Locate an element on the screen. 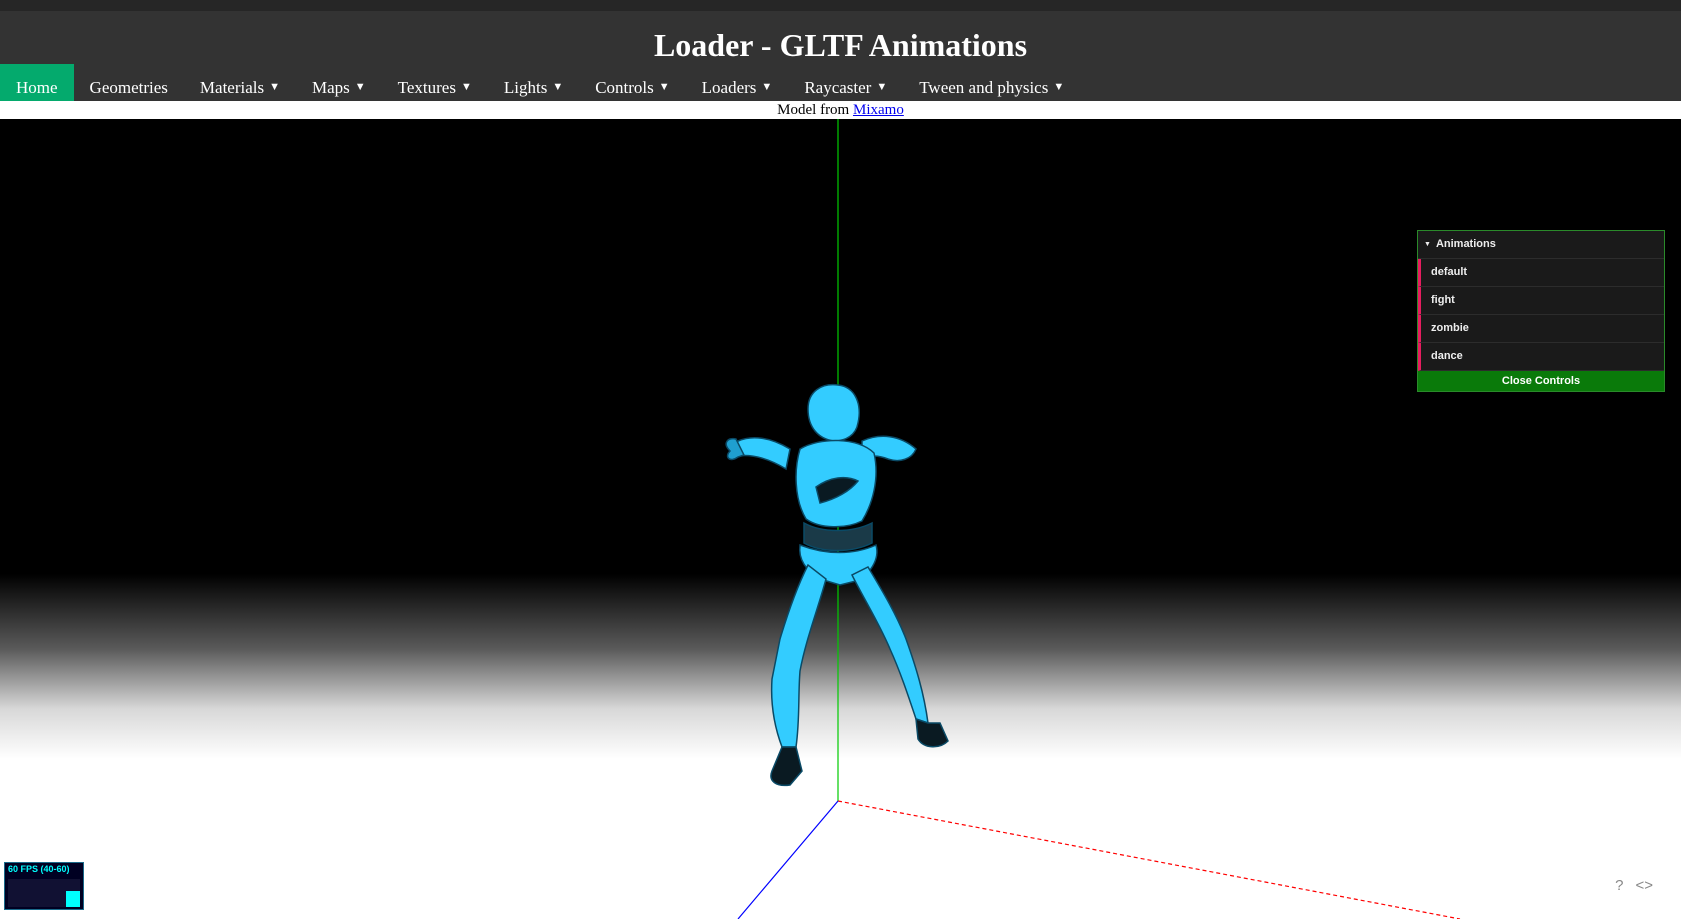  credit-prefix: Model from is located at coordinates (815, 110).